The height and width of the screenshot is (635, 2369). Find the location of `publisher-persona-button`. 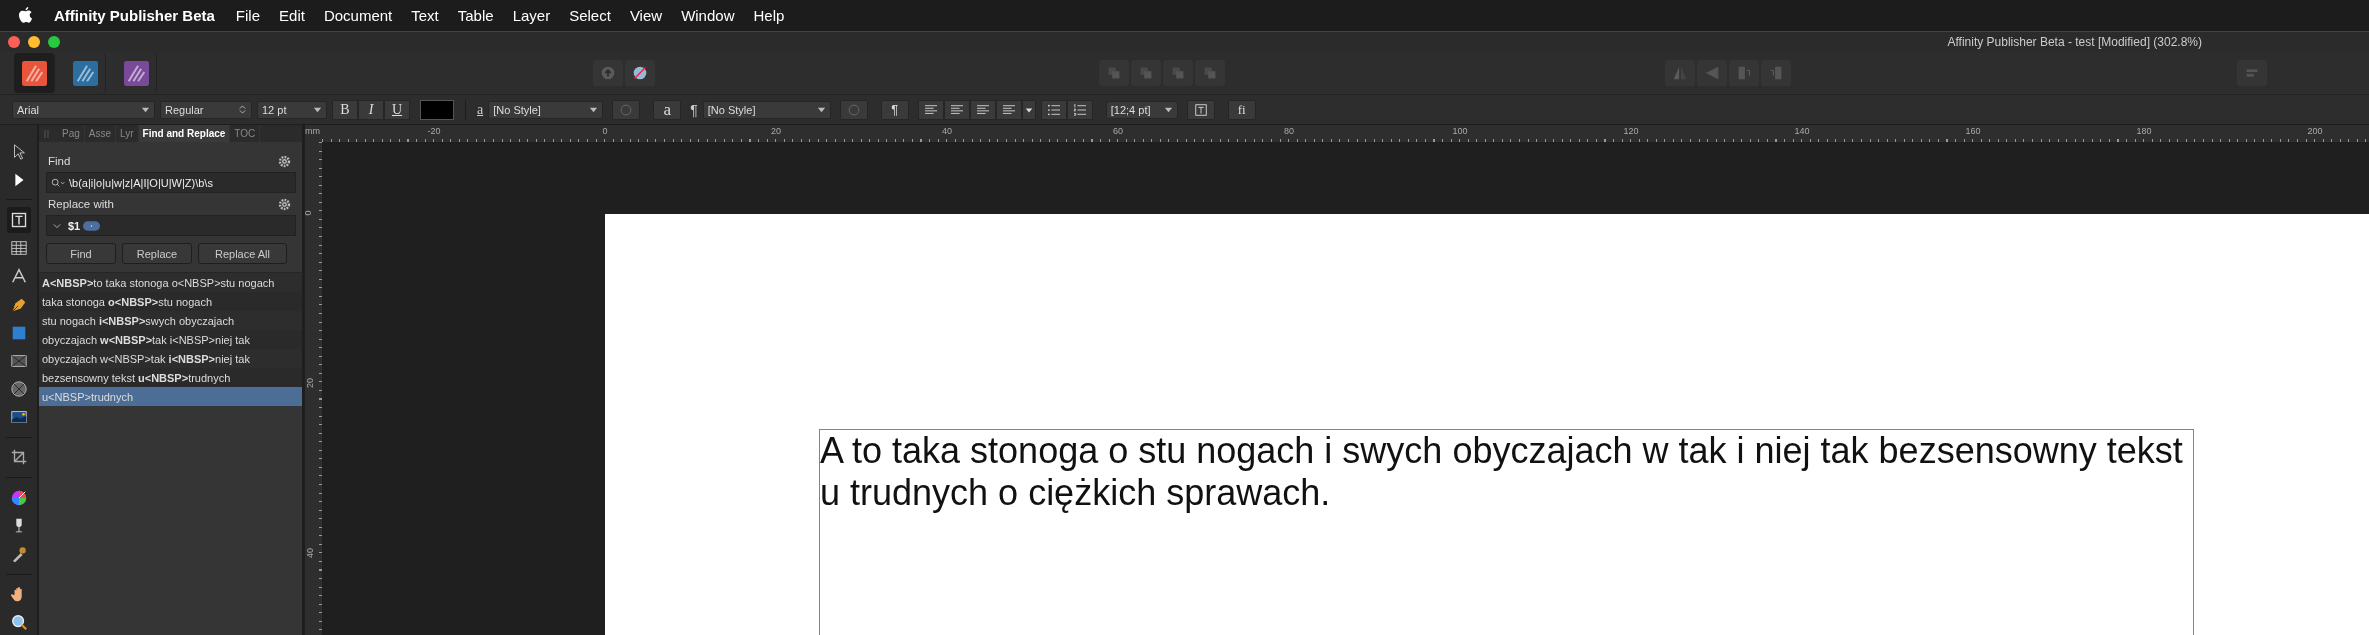

publisher-persona-button is located at coordinates (34, 73).